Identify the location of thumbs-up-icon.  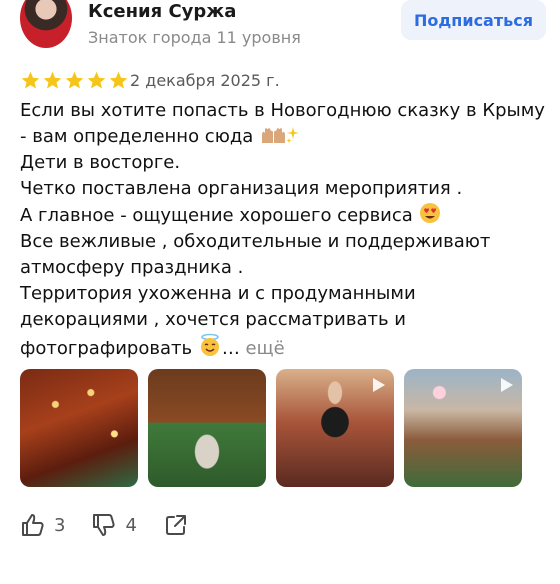
(33, 525).